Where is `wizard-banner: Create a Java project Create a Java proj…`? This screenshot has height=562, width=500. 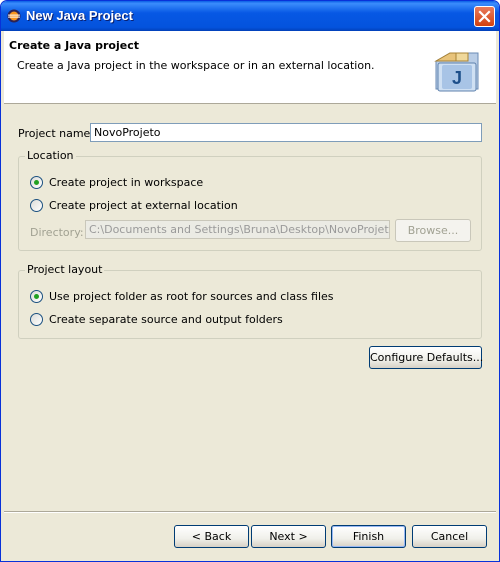 wizard-banner: Create a Java project Create a Java proj… is located at coordinates (250, 67).